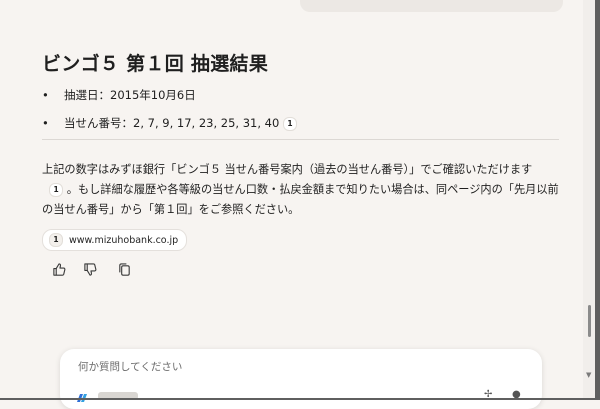 The image size is (600, 409). What do you see at coordinates (431, 6) in the screenshot?
I see `previous-message-bubble` at bounding box center [431, 6].